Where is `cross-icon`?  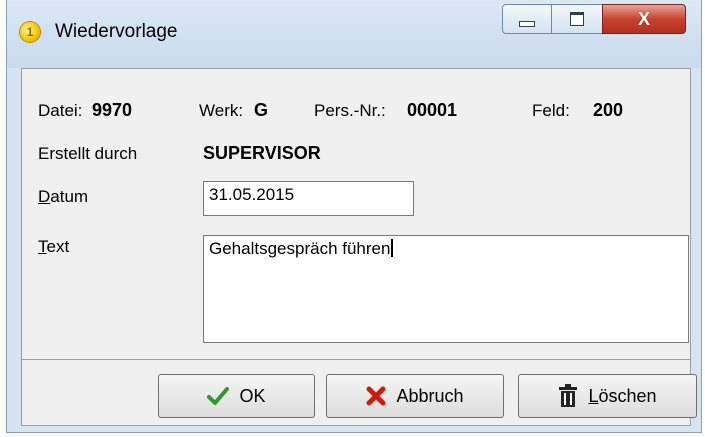 cross-icon is located at coordinates (376, 396).